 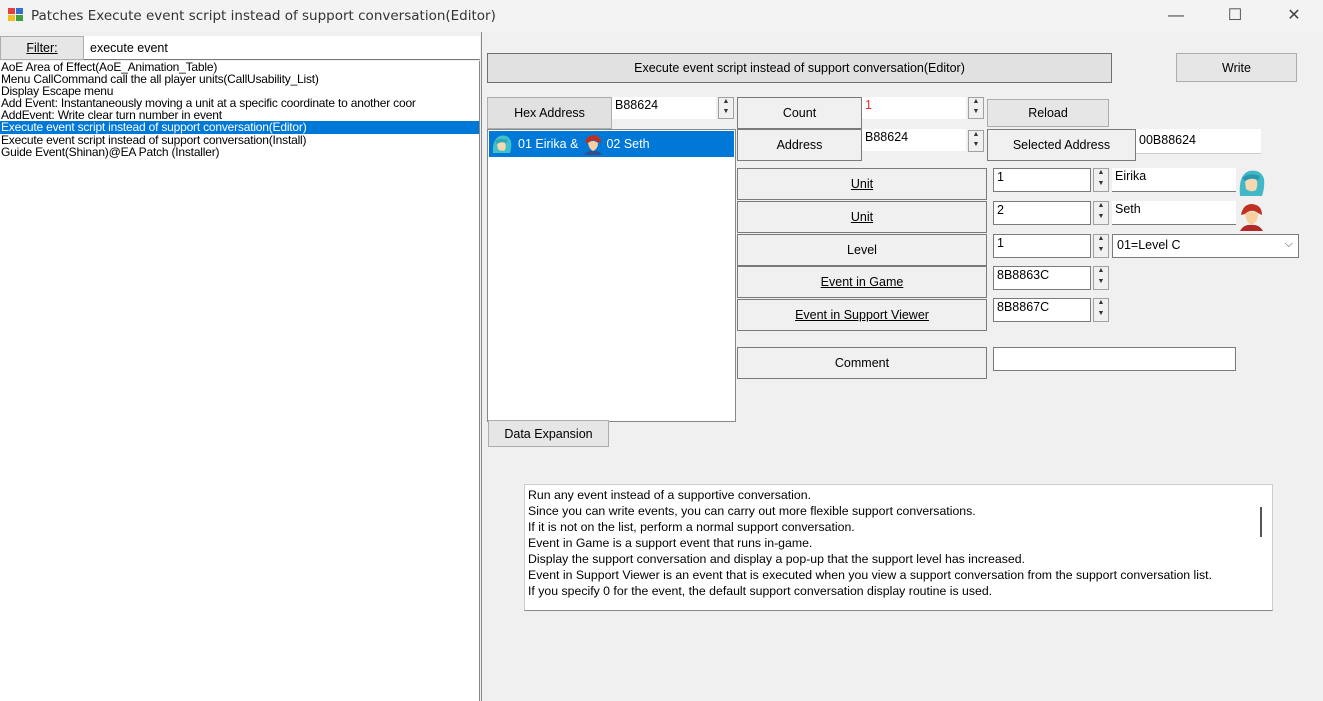 I want to click on unit2-link: Unit, so click(x=862, y=217).